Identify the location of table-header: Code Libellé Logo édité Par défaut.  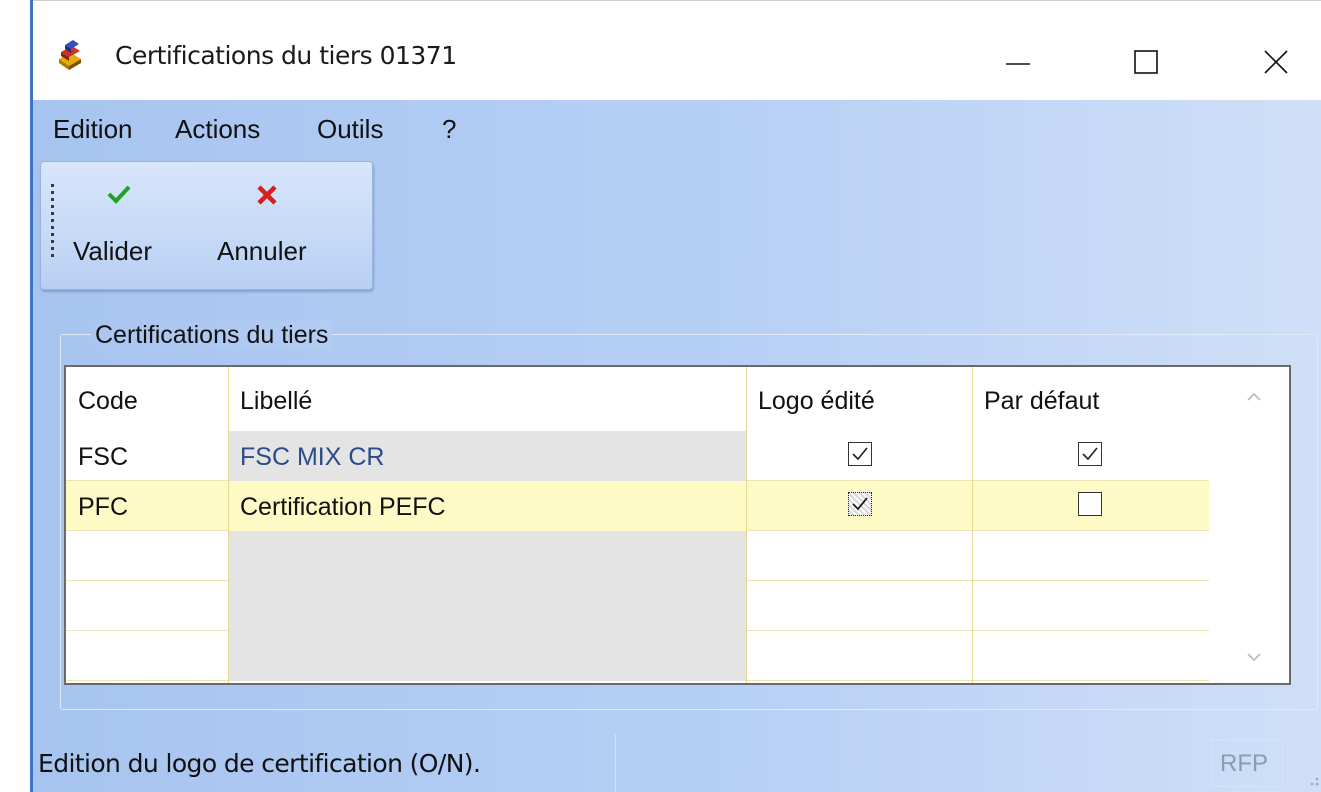
(637, 399).